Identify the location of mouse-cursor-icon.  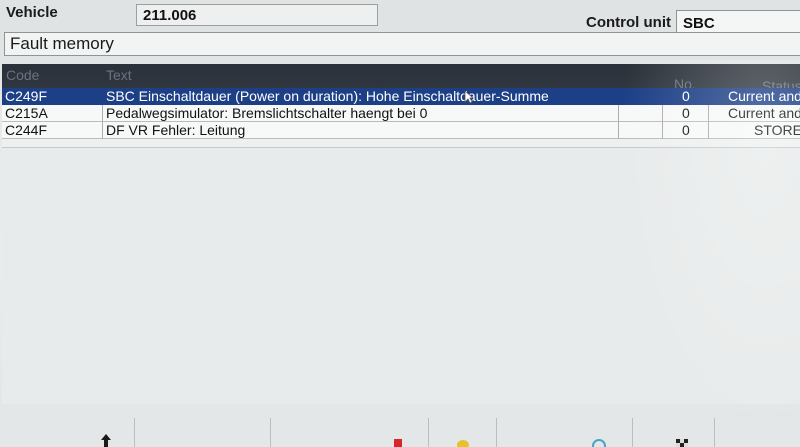
(469, 97).